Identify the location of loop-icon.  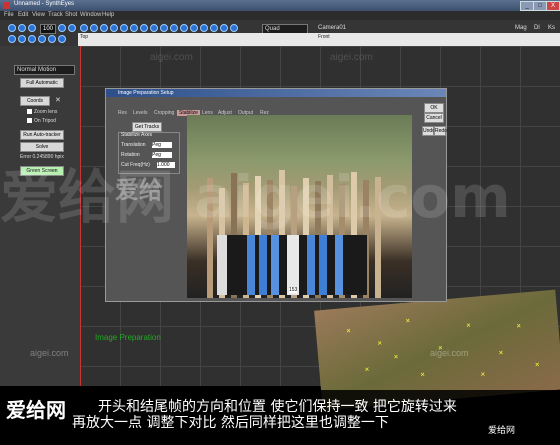
(62, 39).